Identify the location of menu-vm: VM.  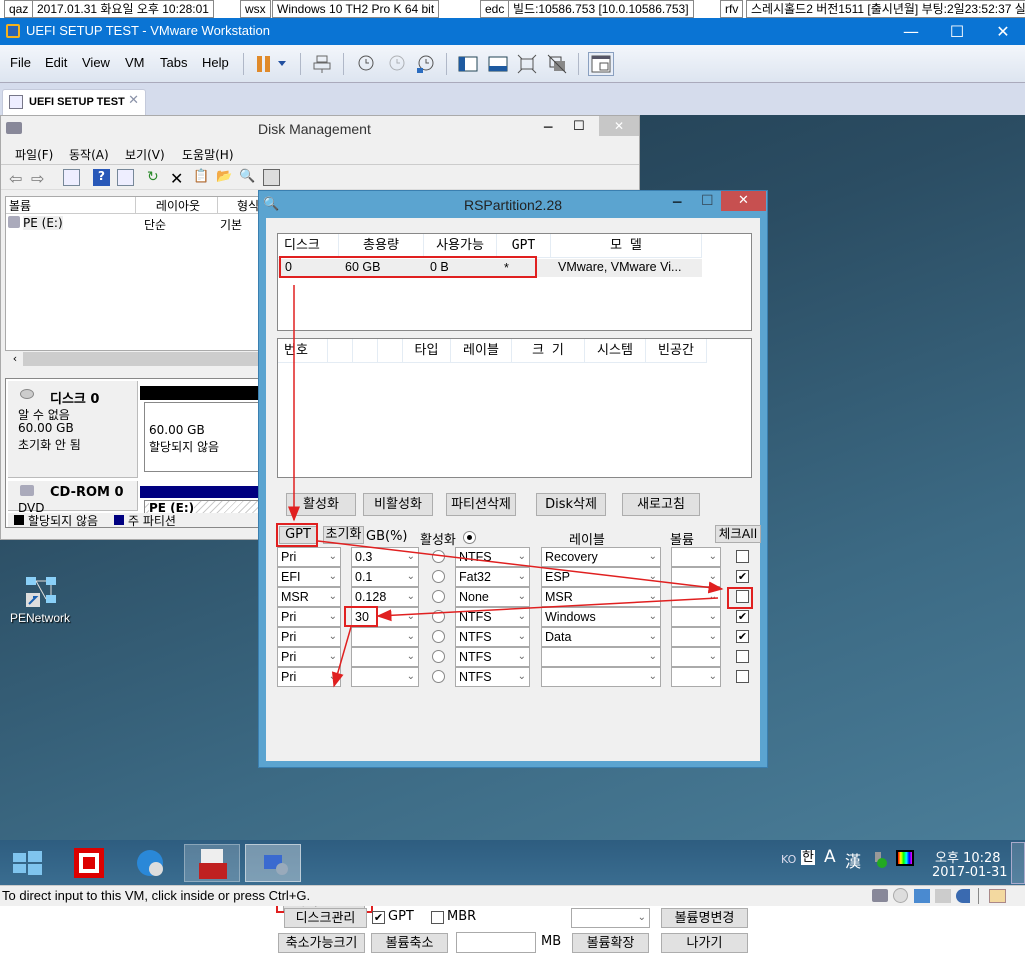
(135, 62).